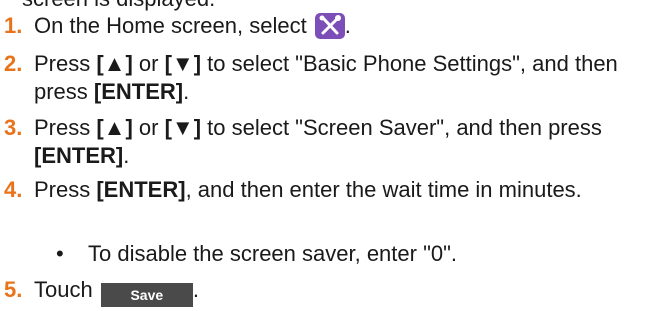  I want to click on step-number: 1., so click(13, 25).